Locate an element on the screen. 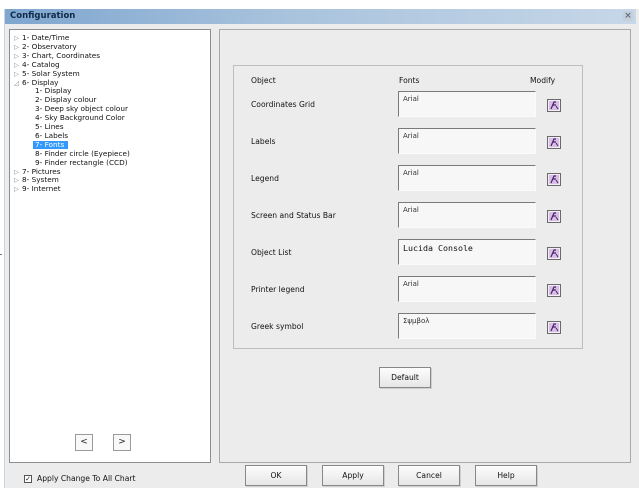  tree-item: ▷ 1- Date/Time is located at coordinates (42, 38).